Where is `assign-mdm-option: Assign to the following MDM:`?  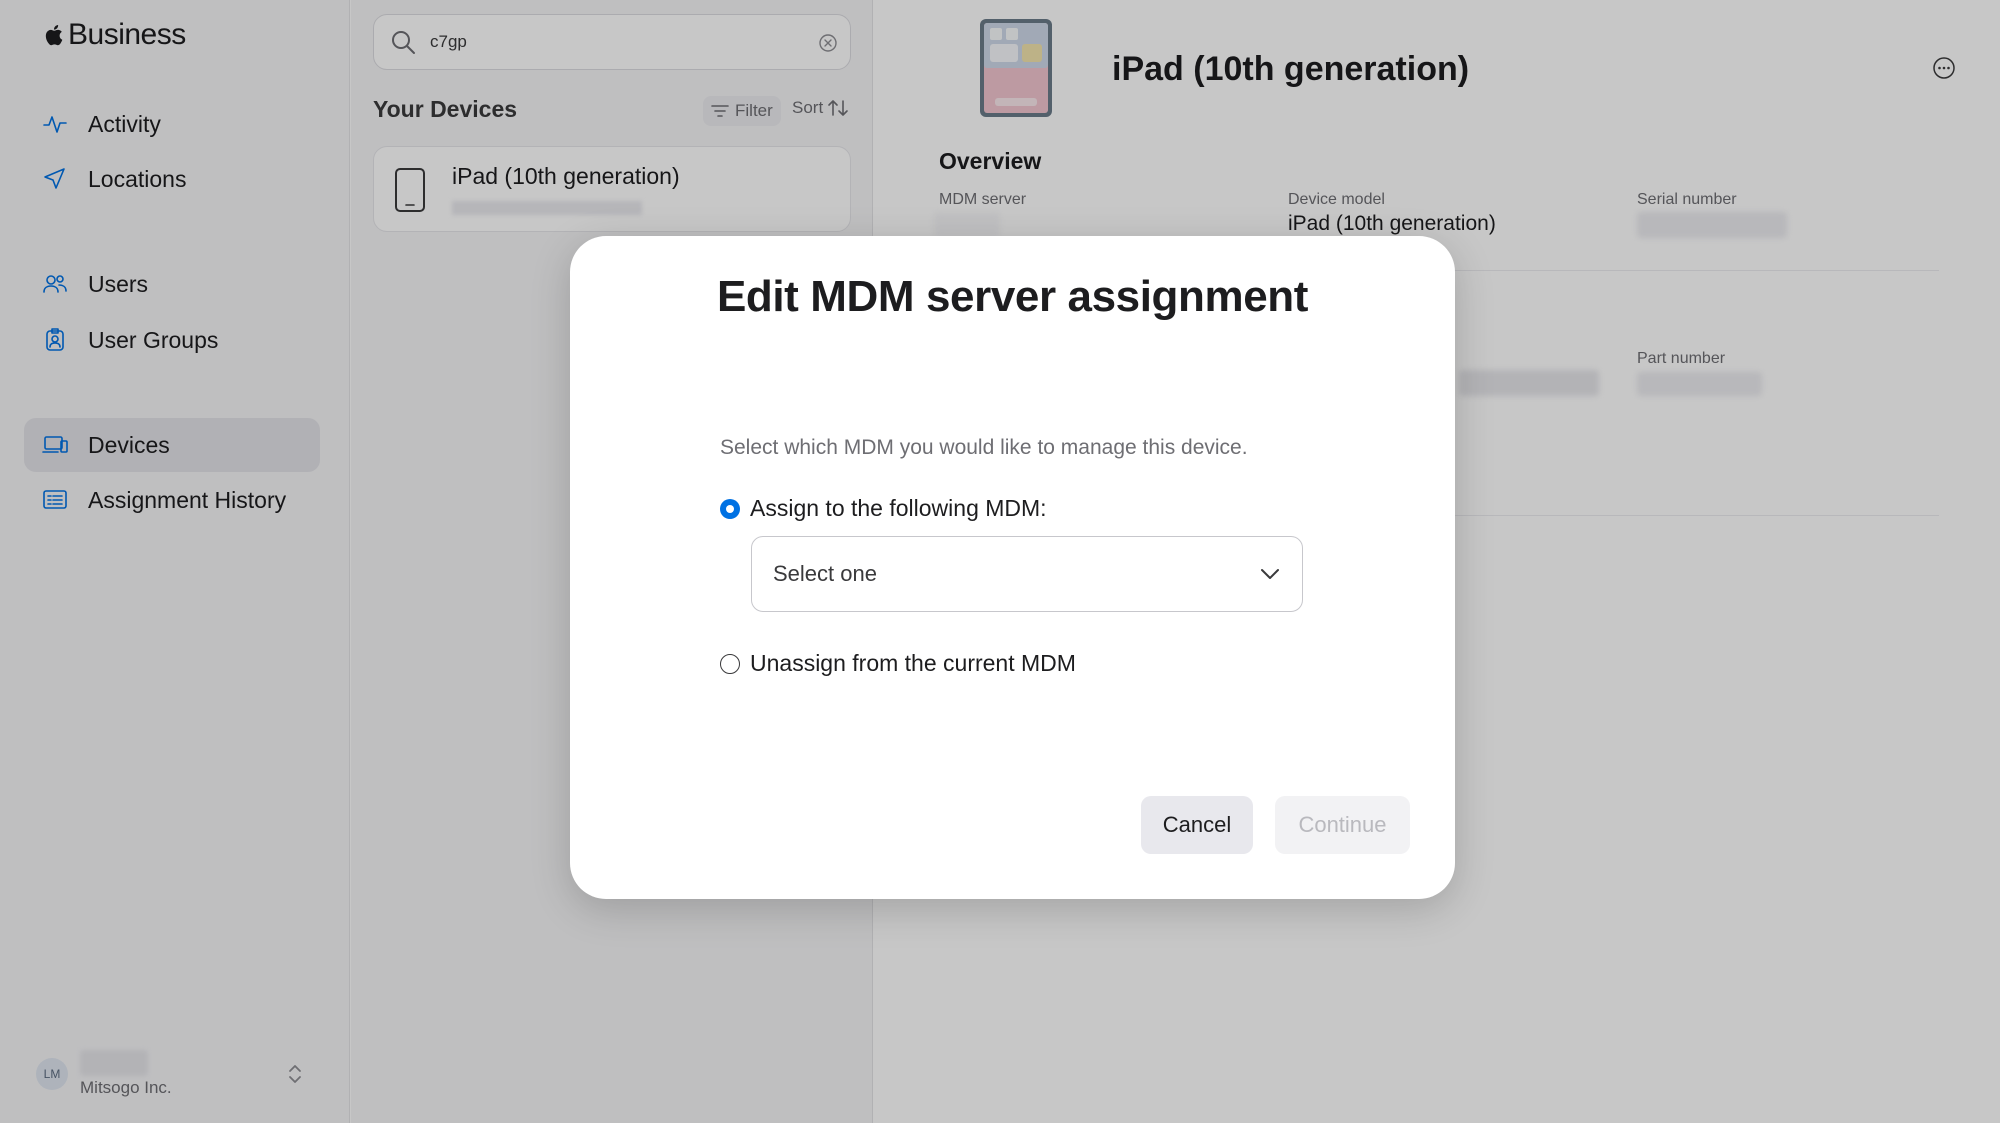 assign-mdm-option: Assign to the following MDM: is located at coordinates (883, 508).